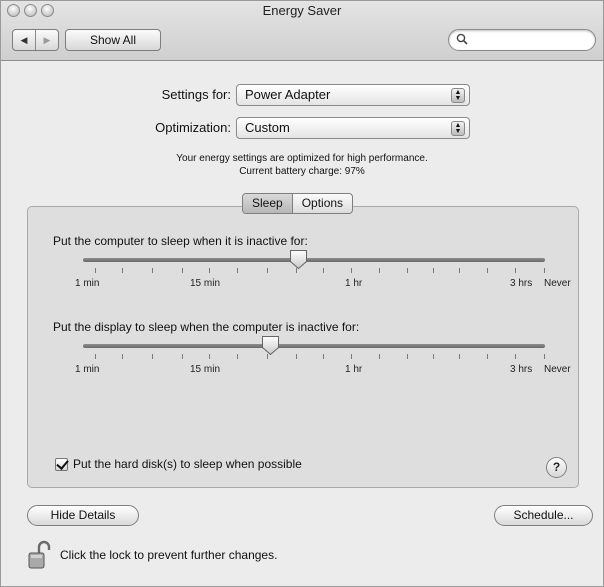  What do you see at coordinates (40, 555) in the screenshot?
I see `unlocked-padlock-icon` at bounding box center [40, 555].